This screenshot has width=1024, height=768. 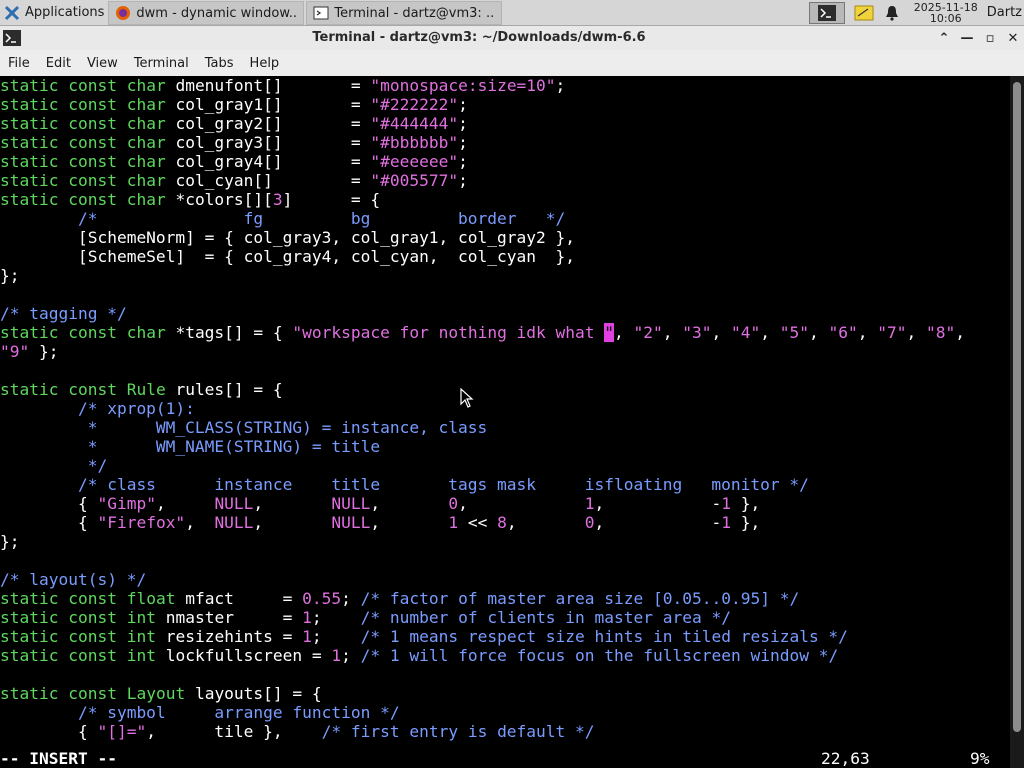 I want to click on menubar: File Edit View Terminal Tabs Help, so click(x=512, y=63).